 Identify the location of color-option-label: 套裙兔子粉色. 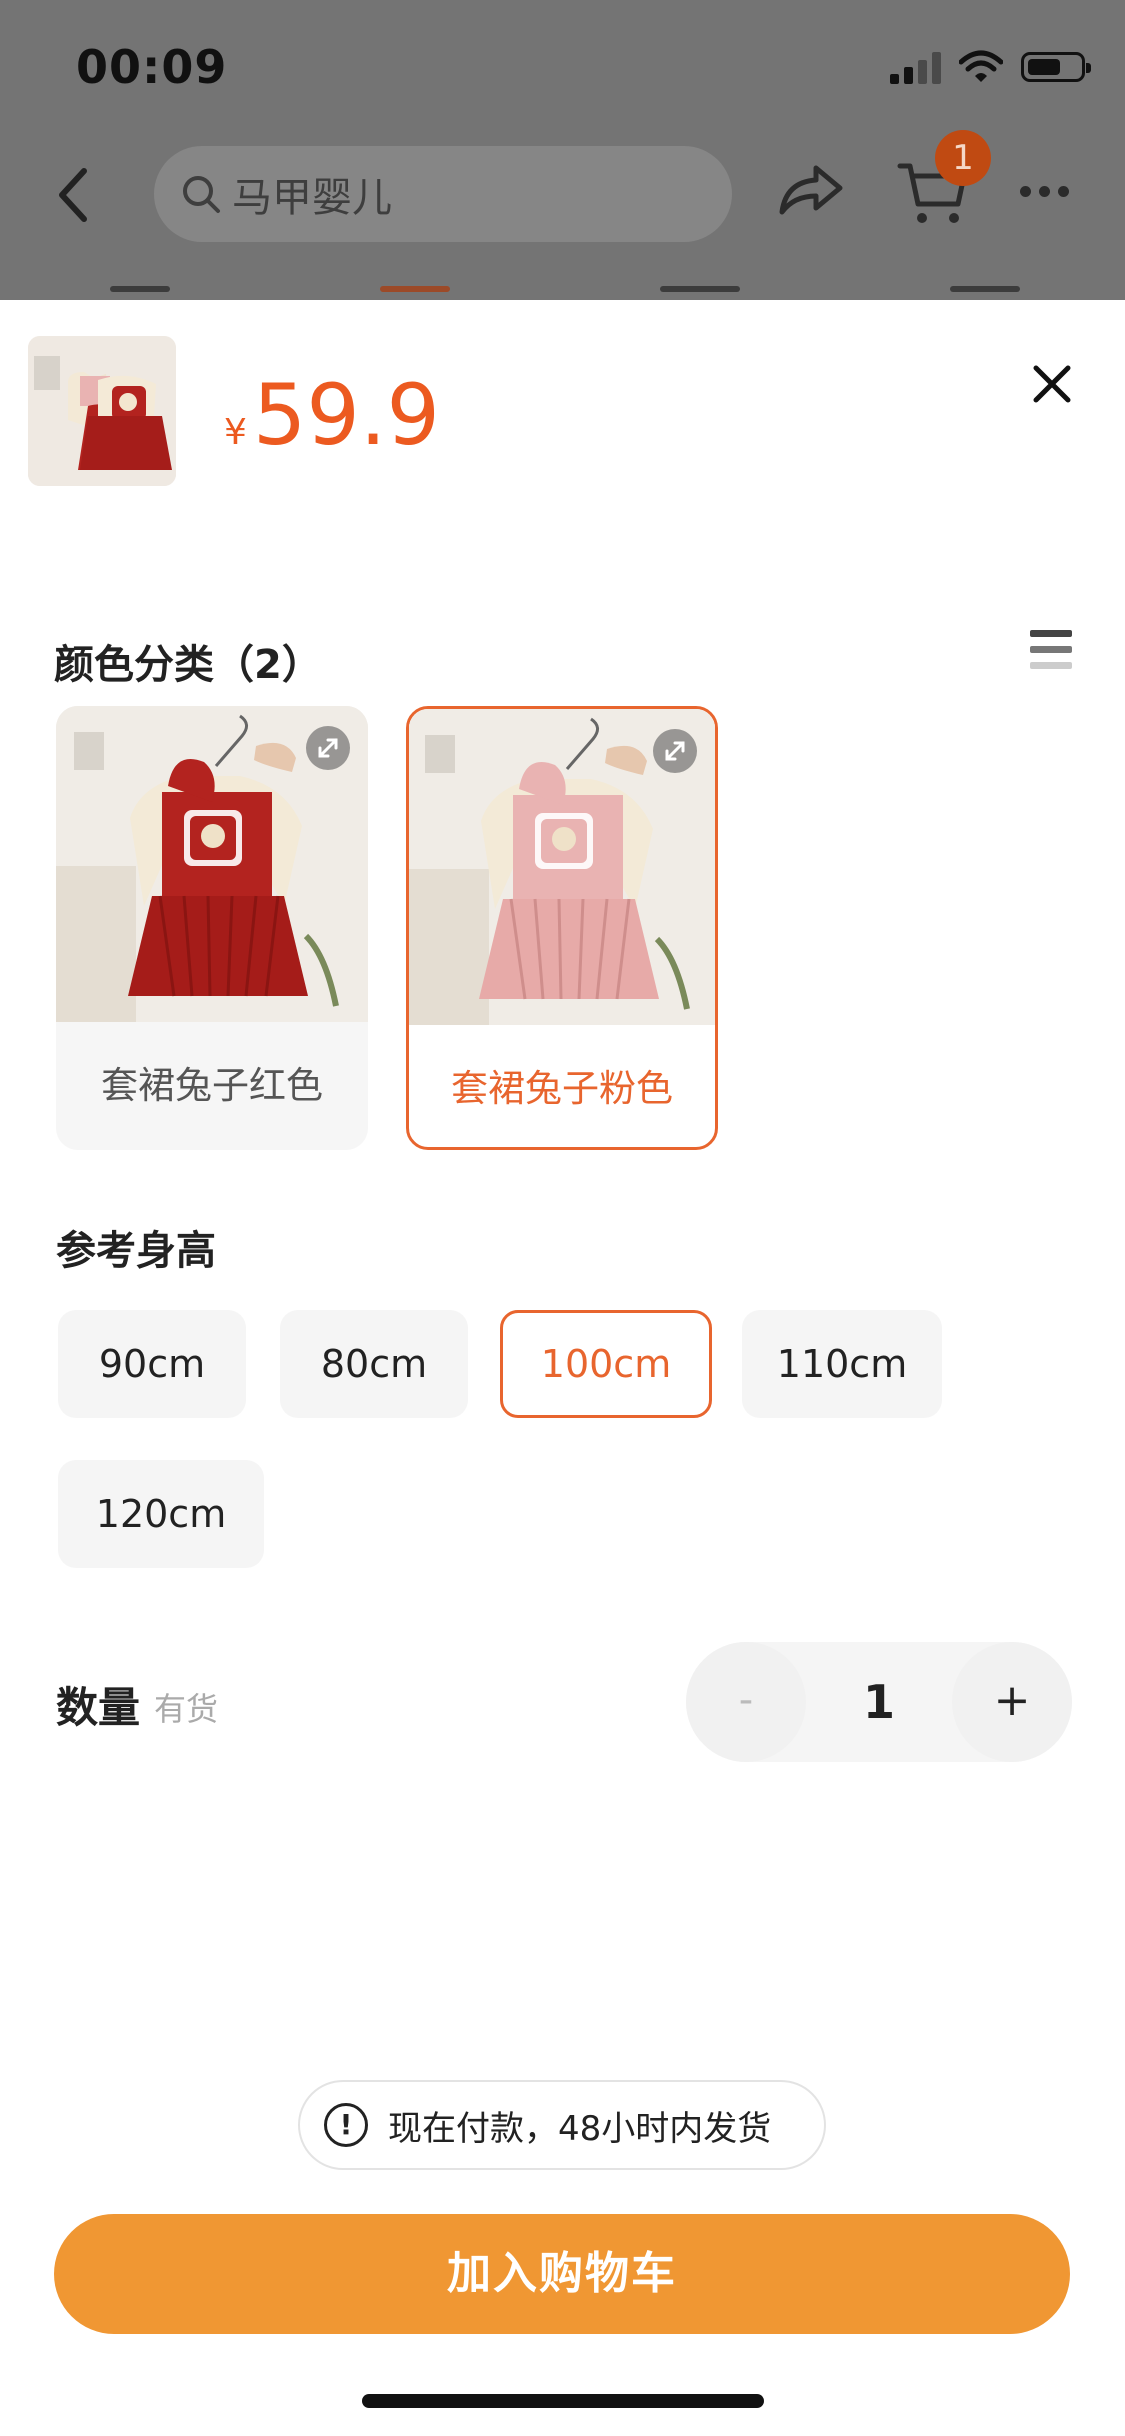
(562, 1088).